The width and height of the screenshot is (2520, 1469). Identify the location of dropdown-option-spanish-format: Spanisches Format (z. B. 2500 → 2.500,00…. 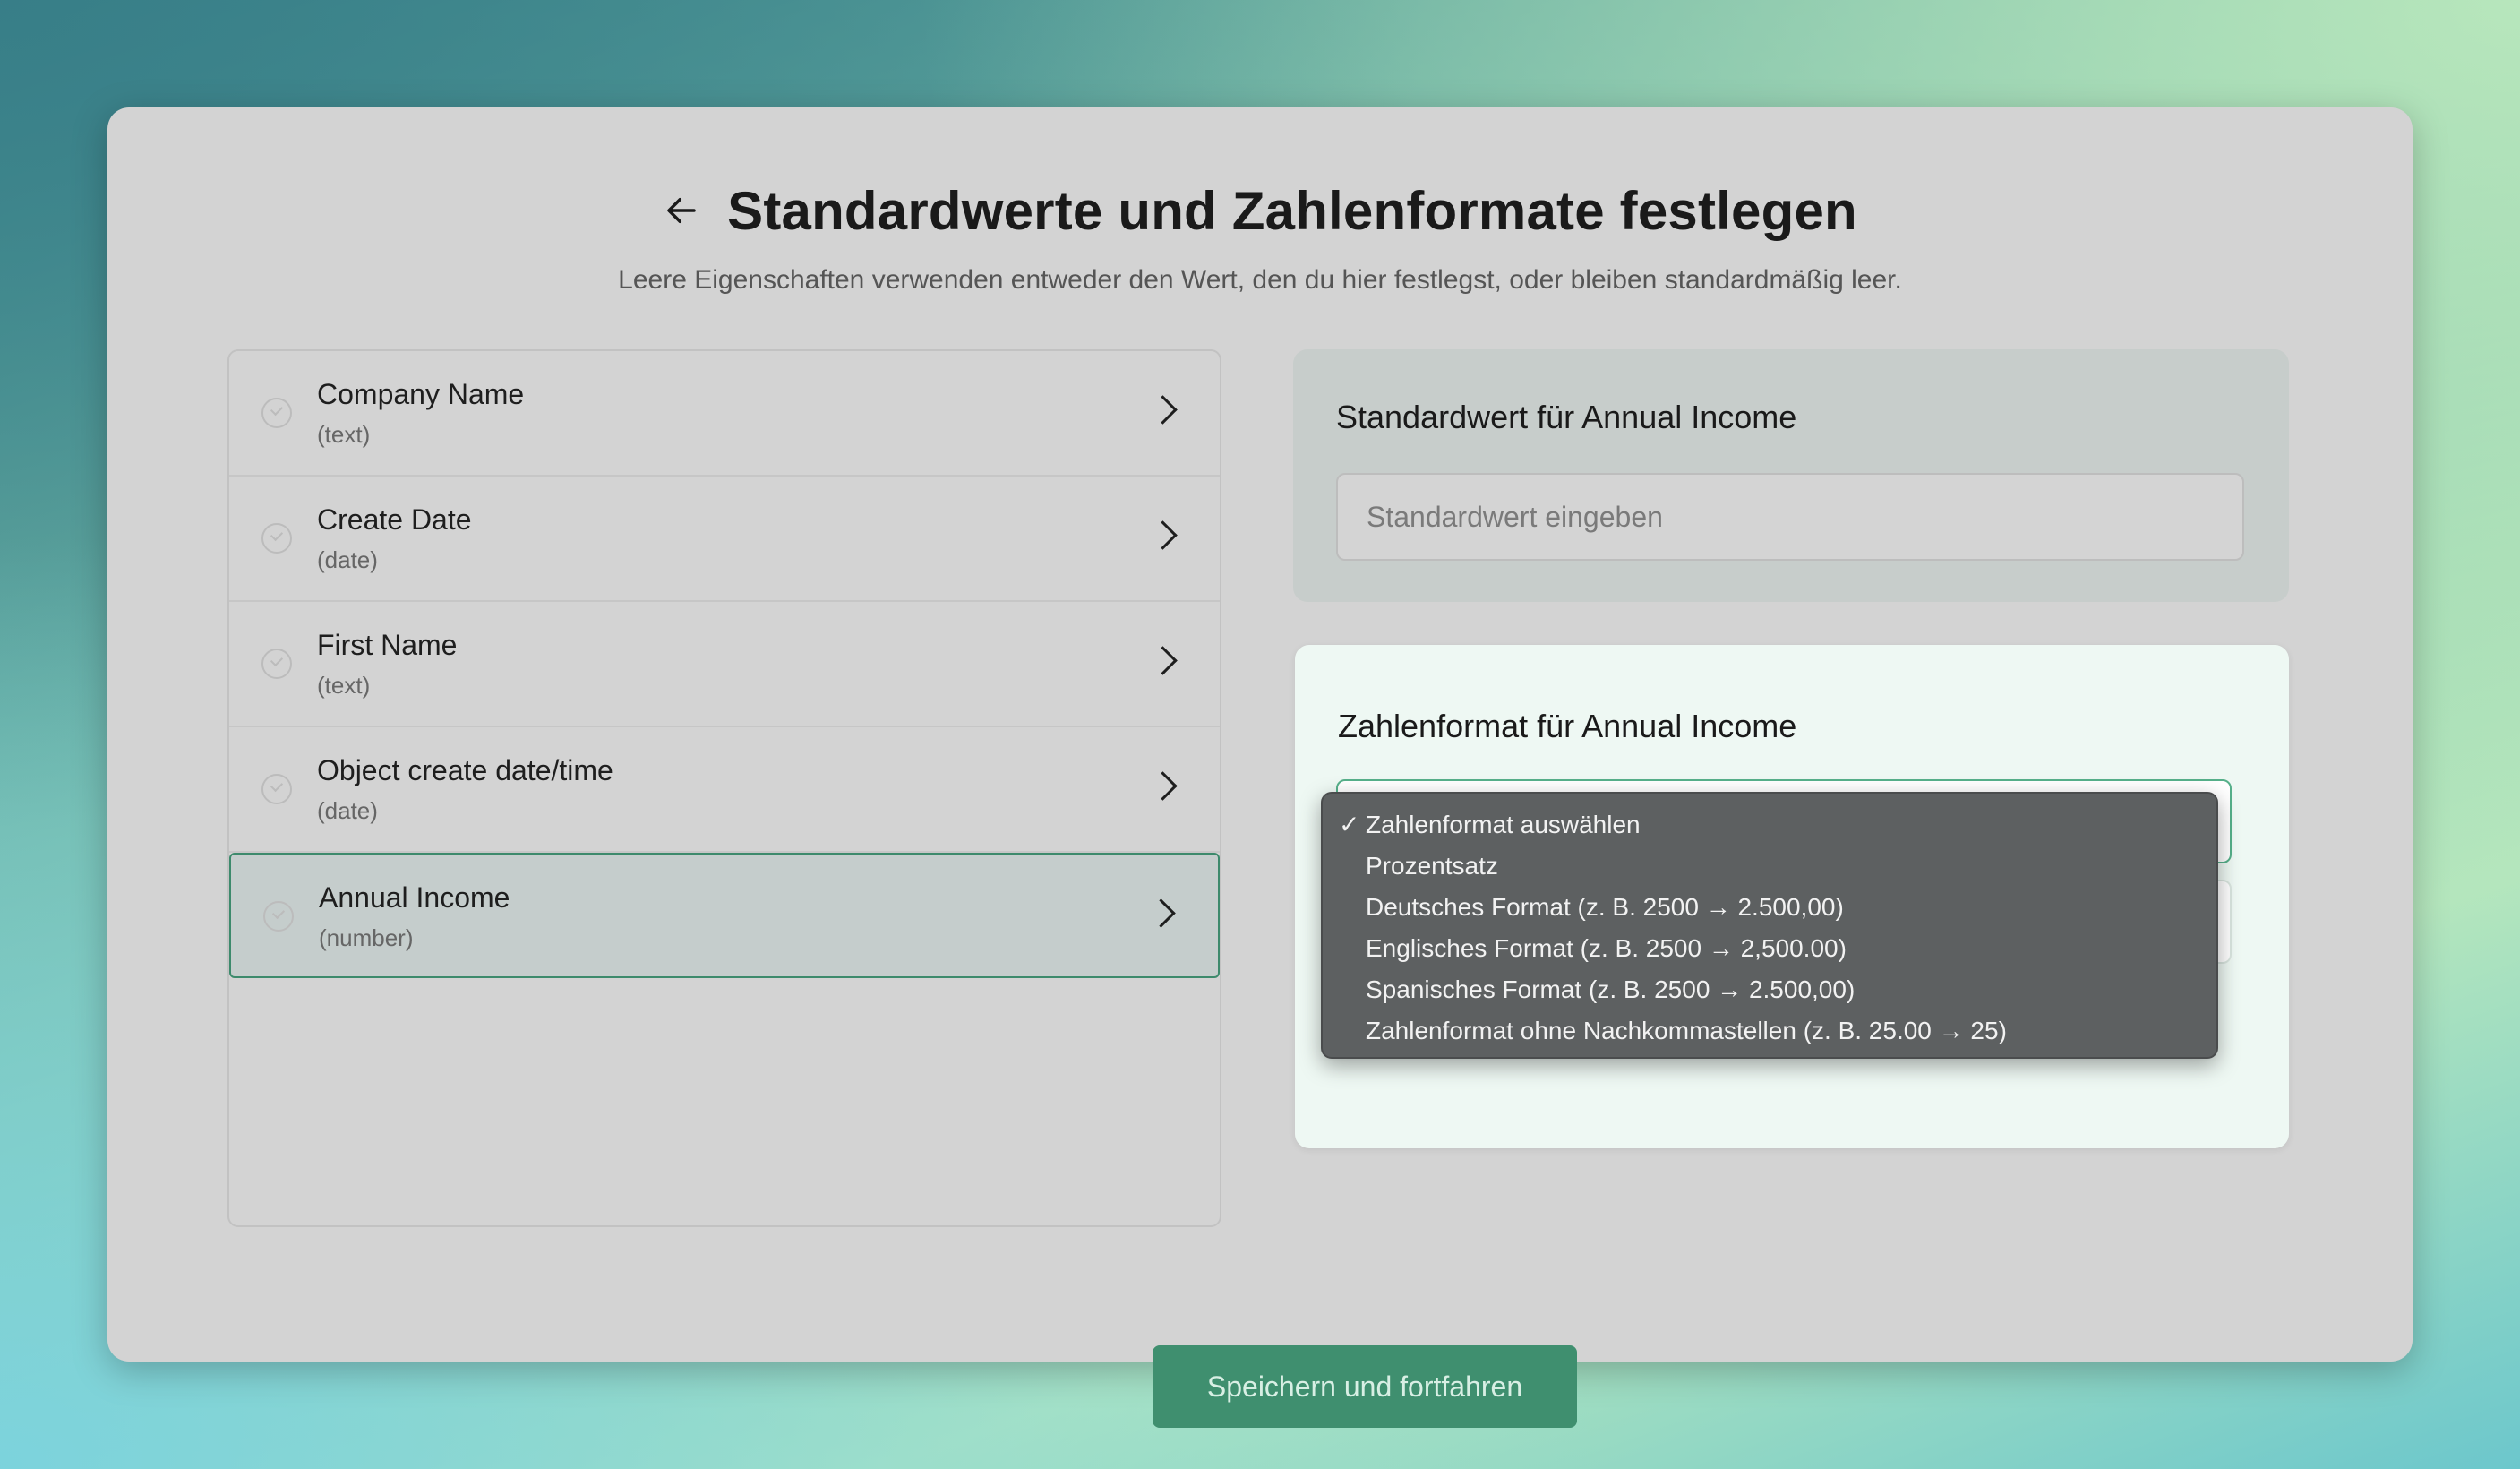
(1769, 990).